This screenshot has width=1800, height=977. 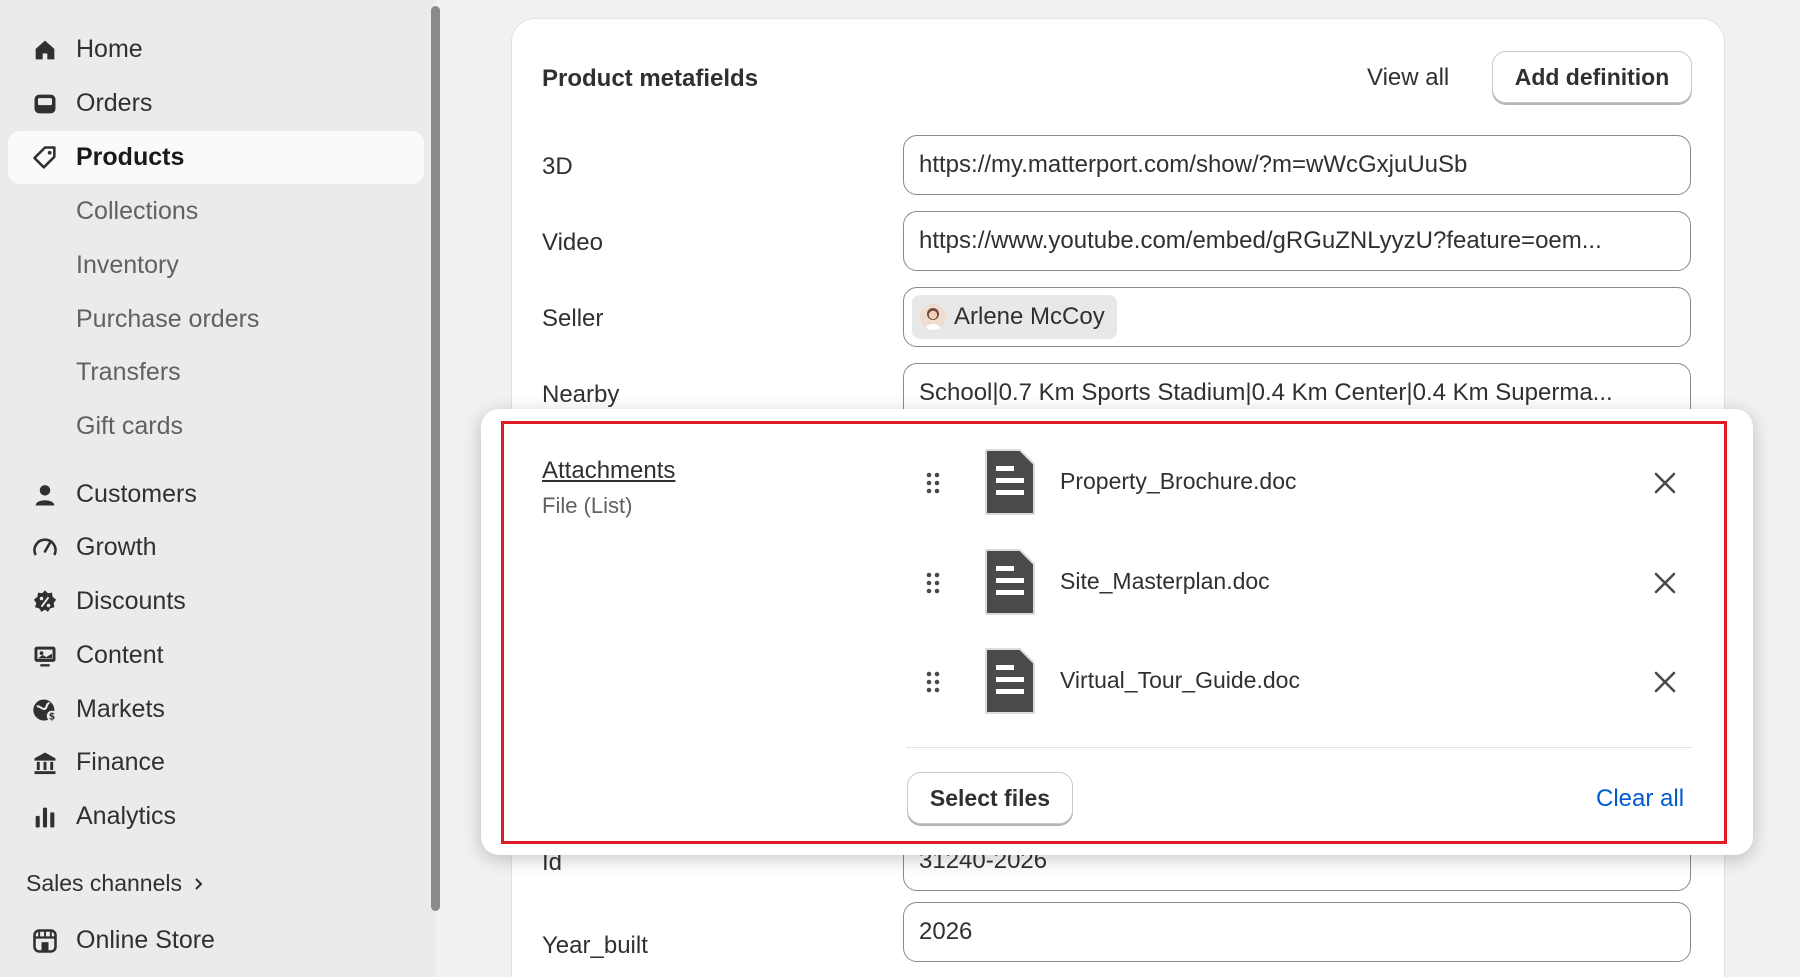 I want to click on sidebar-item-label: Finance, so click(x=120, y=762).